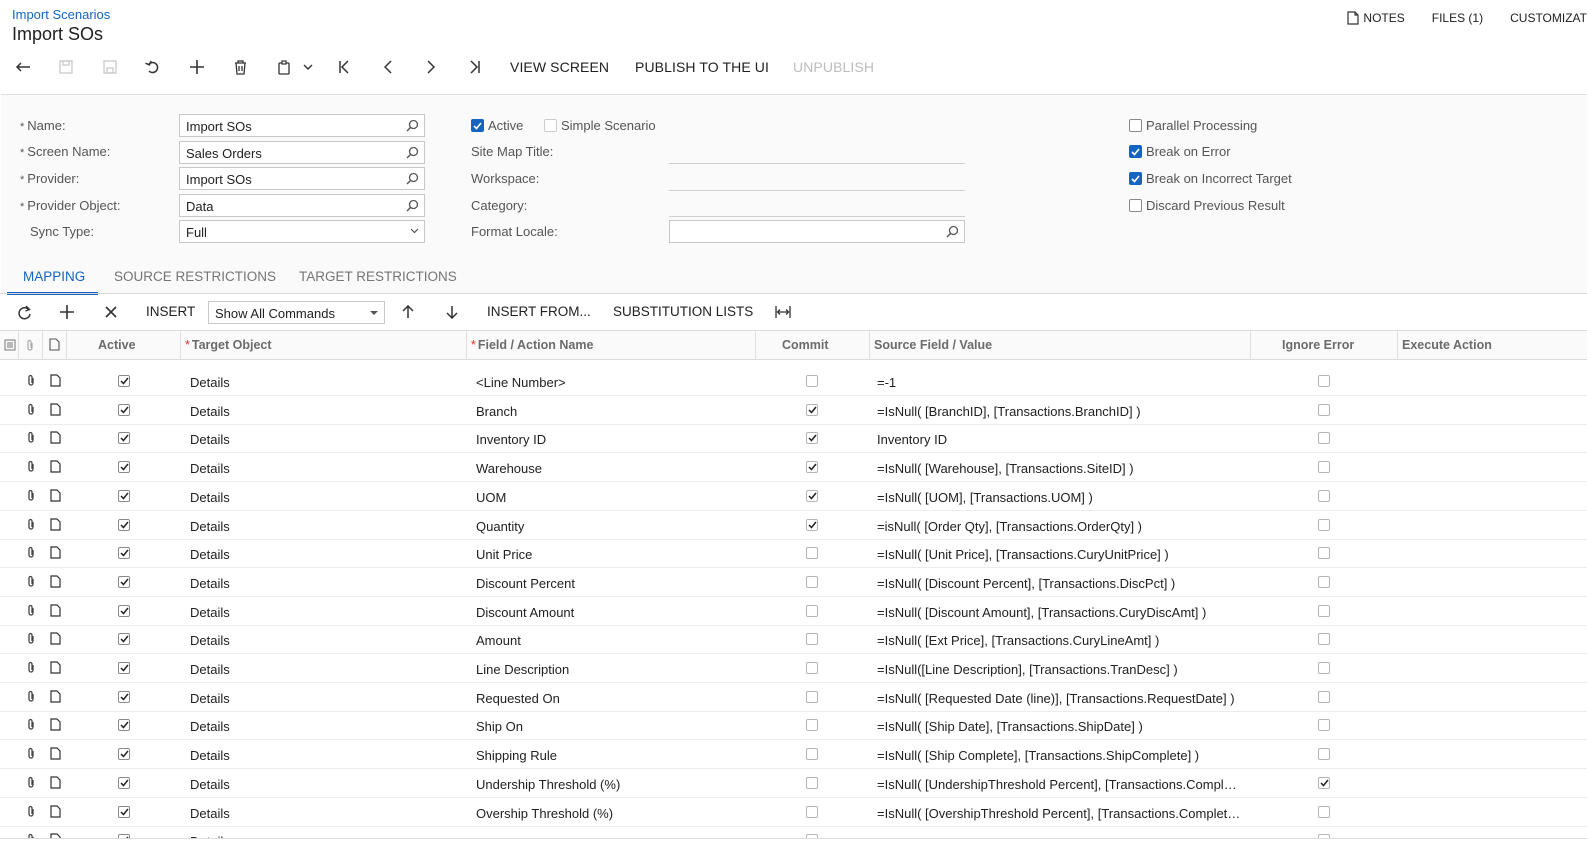  I want to click on field-action-cell, so click(613, 832).